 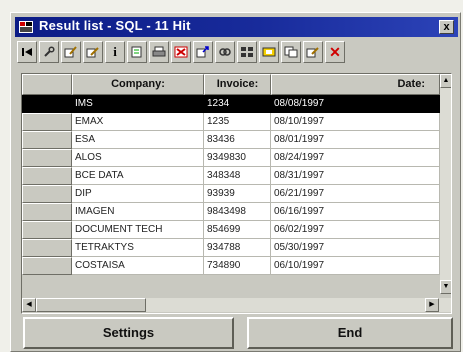 I want to click on table-row: IMAGEN 9843498 06/16/1997, so click(x=231, y=212).